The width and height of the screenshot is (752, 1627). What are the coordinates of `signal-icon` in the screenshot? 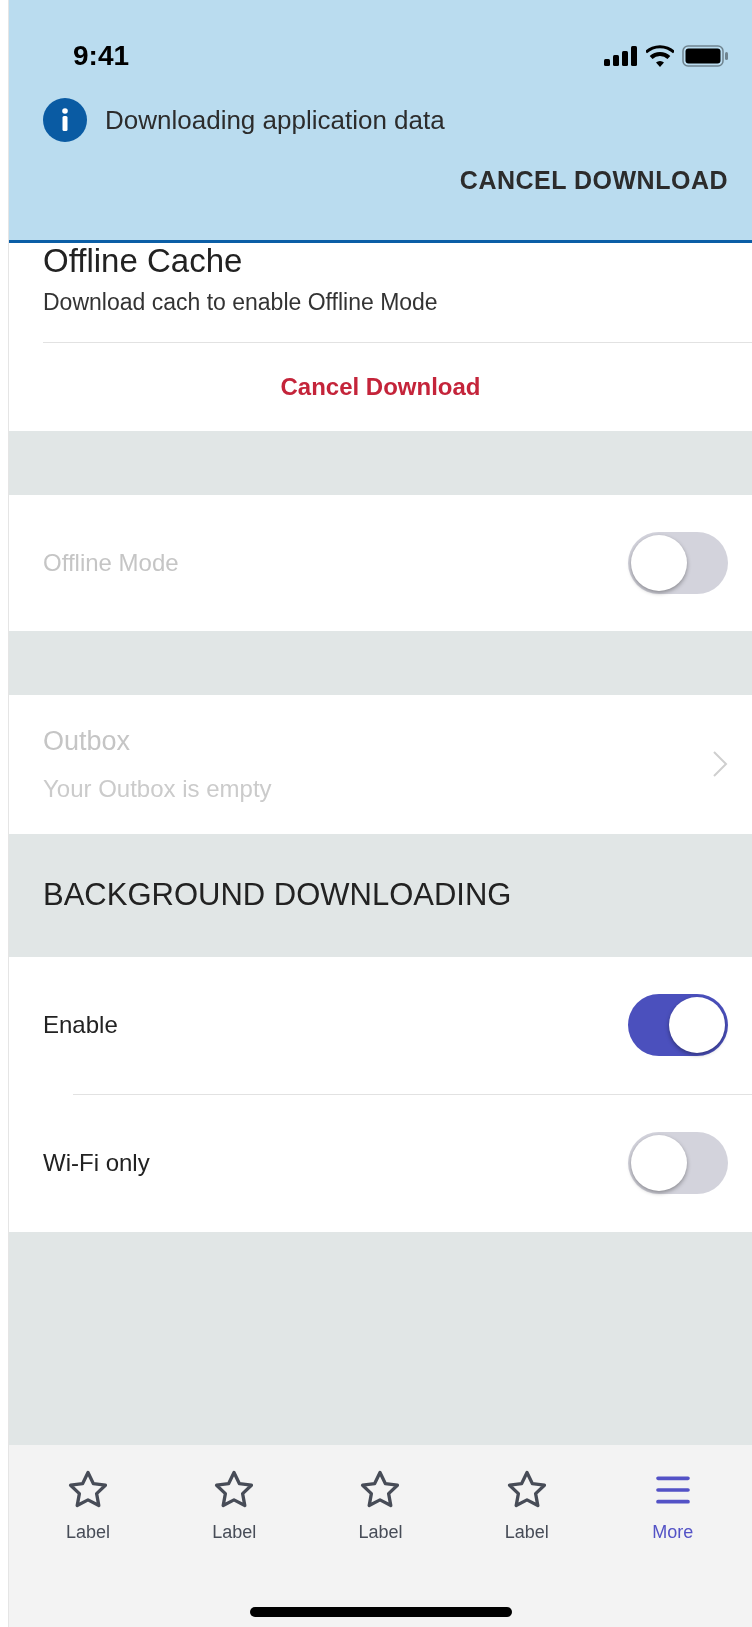 It's located at (621, 56).